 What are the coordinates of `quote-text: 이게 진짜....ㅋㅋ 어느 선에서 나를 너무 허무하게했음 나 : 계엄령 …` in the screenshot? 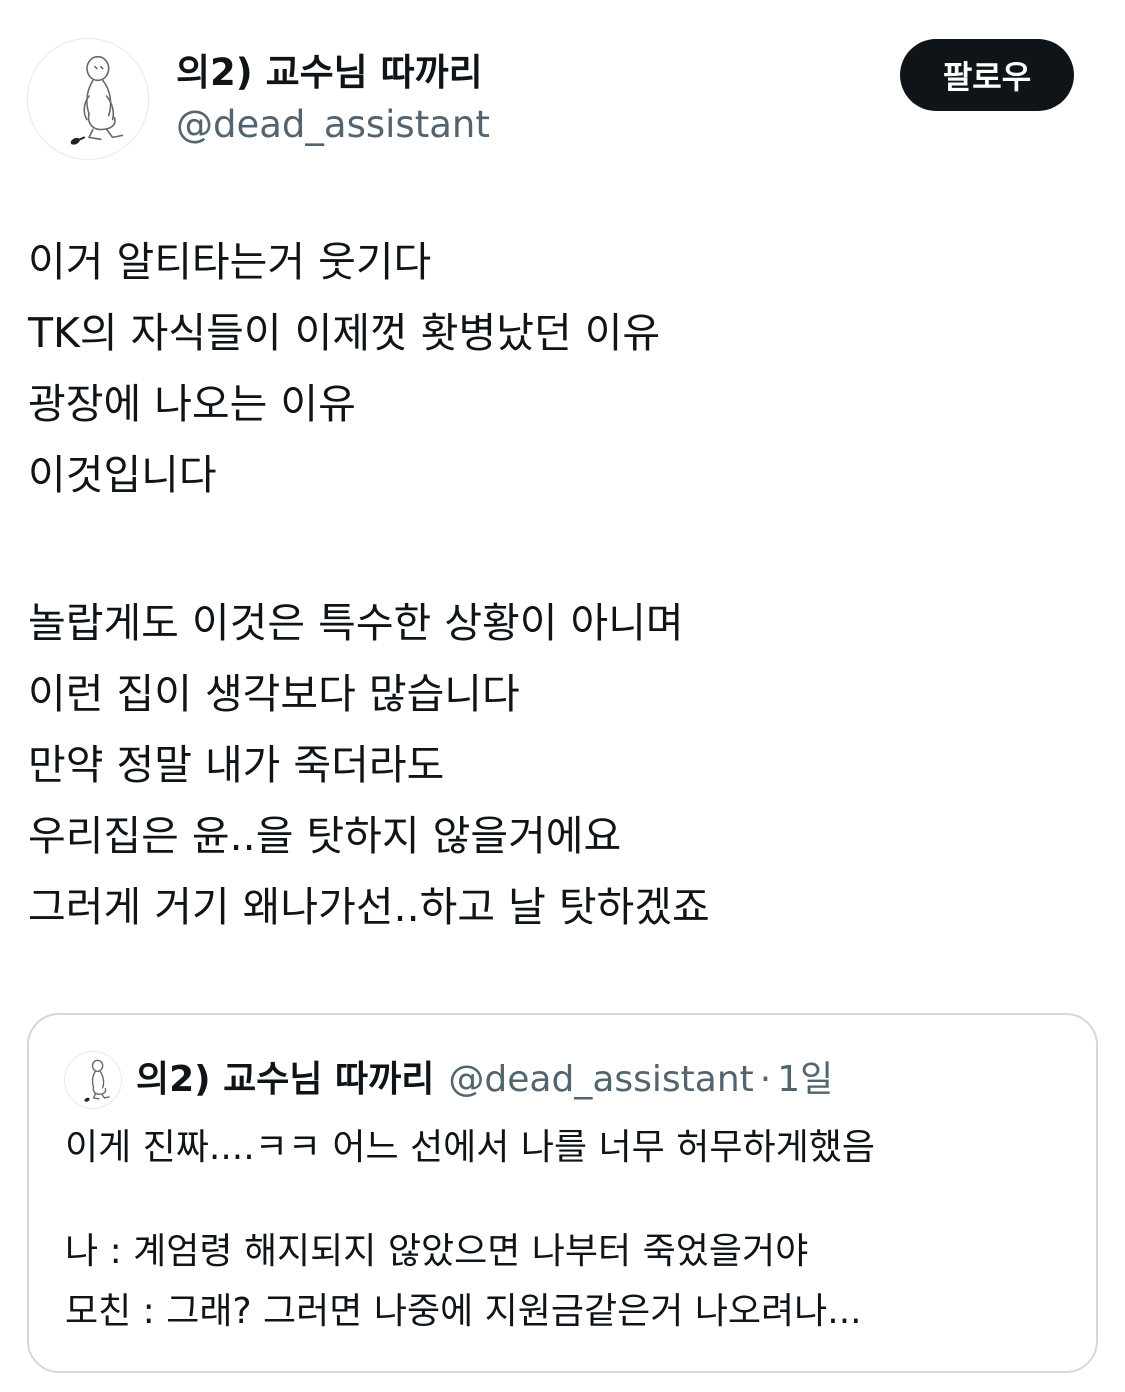 It's located at (570, 1230).